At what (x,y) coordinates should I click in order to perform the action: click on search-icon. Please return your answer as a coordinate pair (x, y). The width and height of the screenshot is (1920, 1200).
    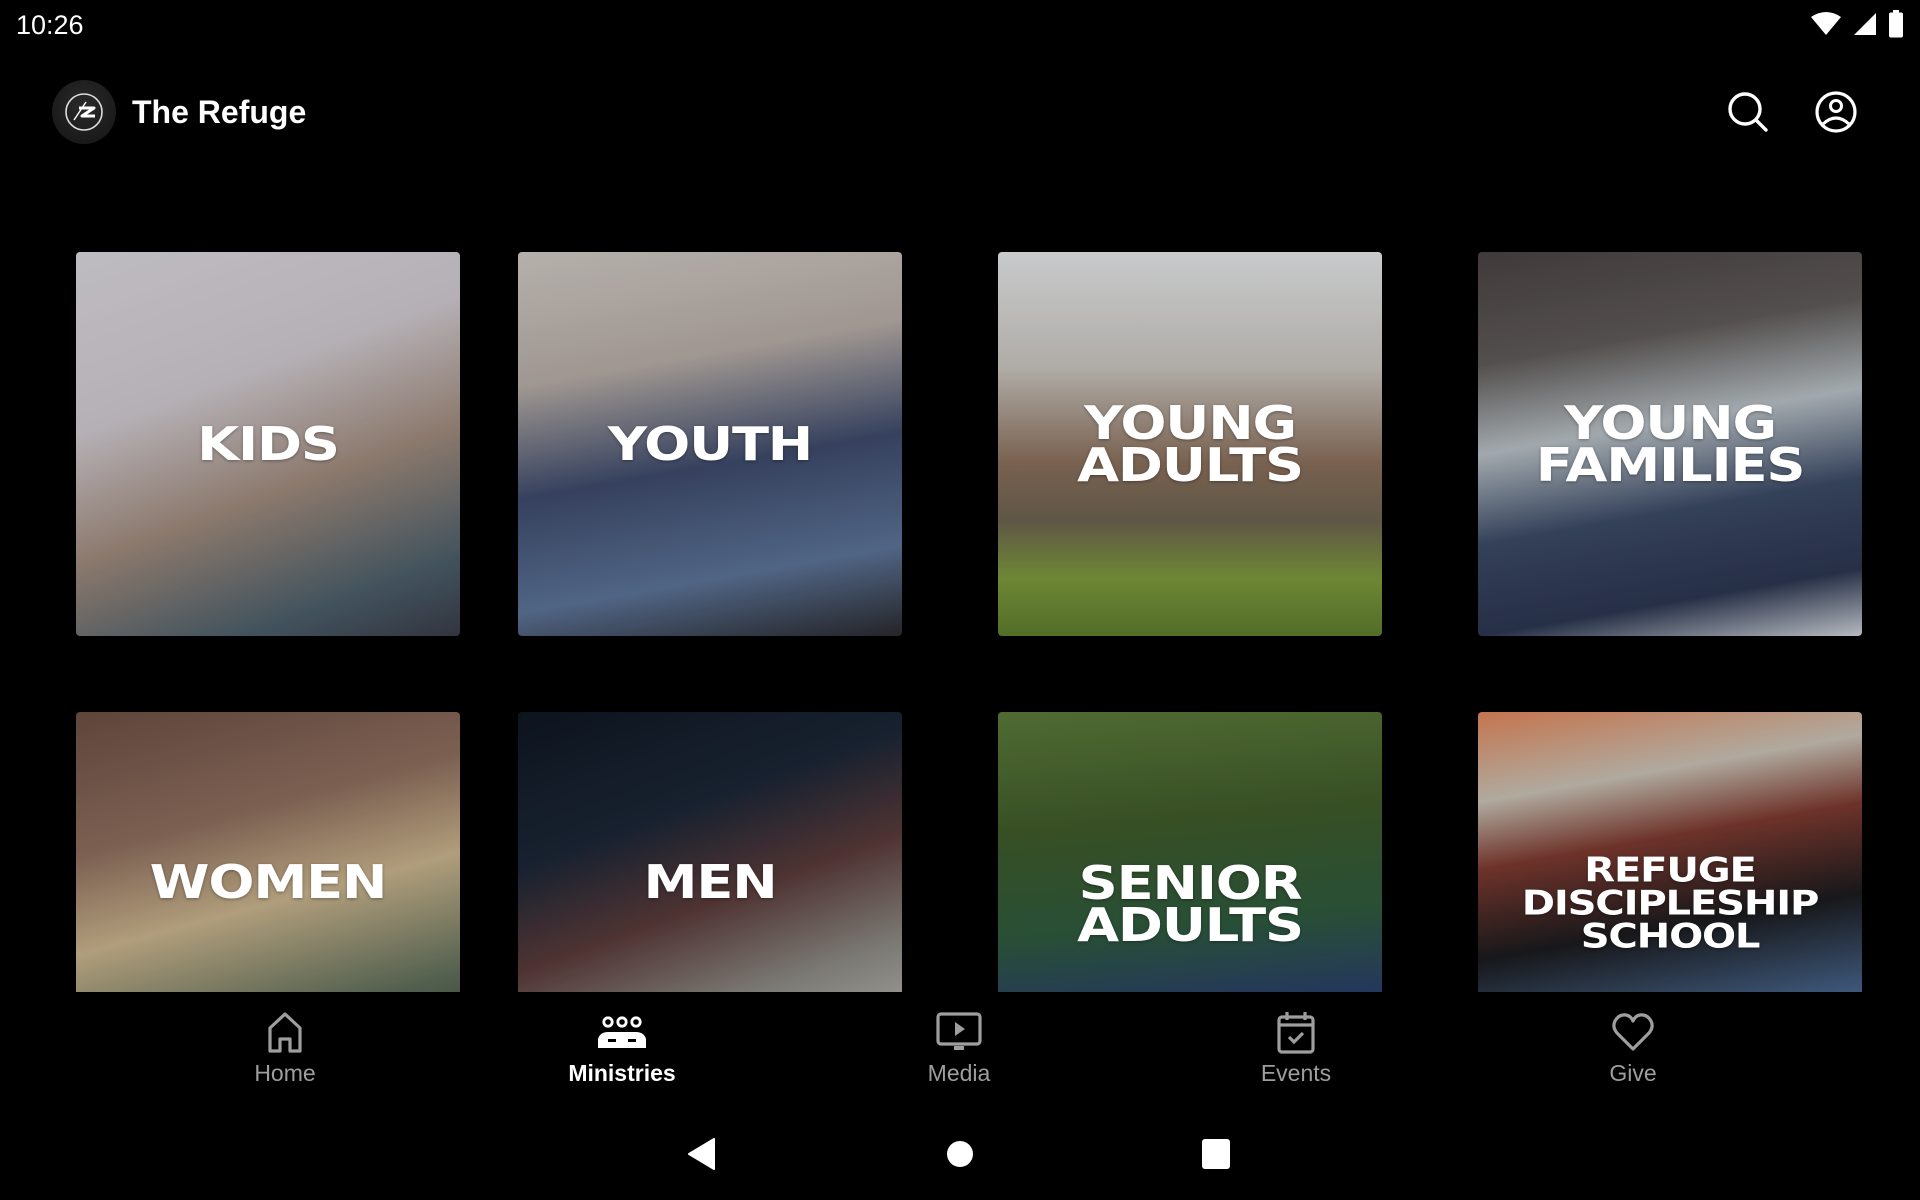
    Looking at the image, I should click on (1748, 114).